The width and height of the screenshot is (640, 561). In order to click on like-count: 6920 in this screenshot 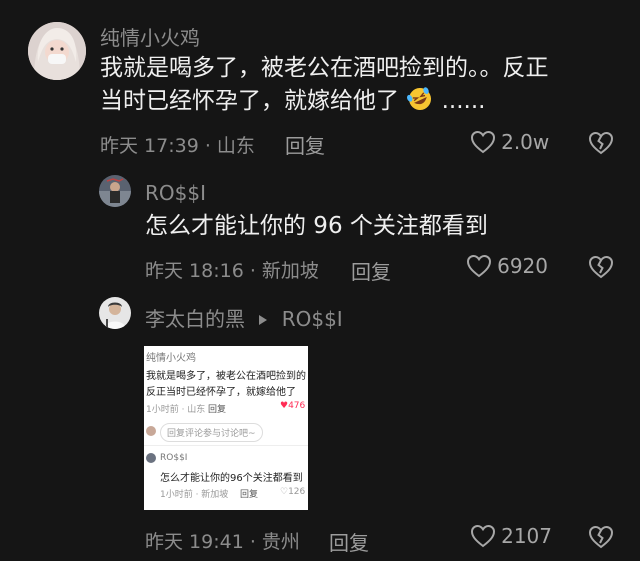, I will do `click(522, 266)`.